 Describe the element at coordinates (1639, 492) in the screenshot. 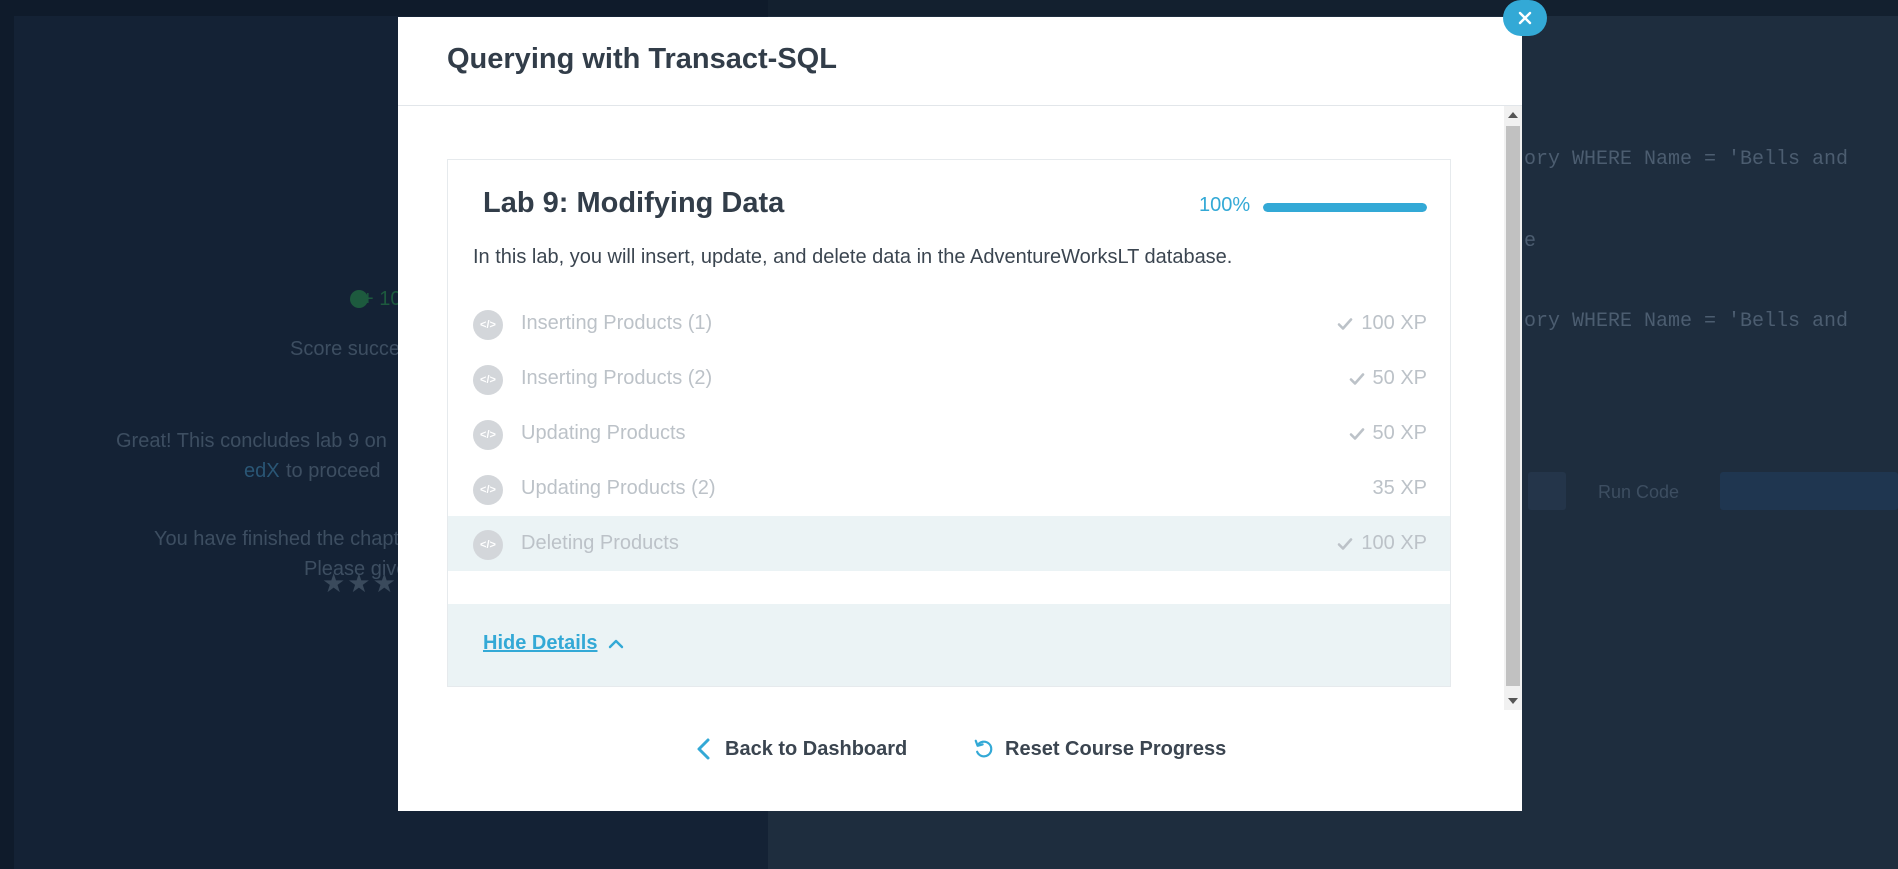

I see `run-code-button: Run Code` at that location.